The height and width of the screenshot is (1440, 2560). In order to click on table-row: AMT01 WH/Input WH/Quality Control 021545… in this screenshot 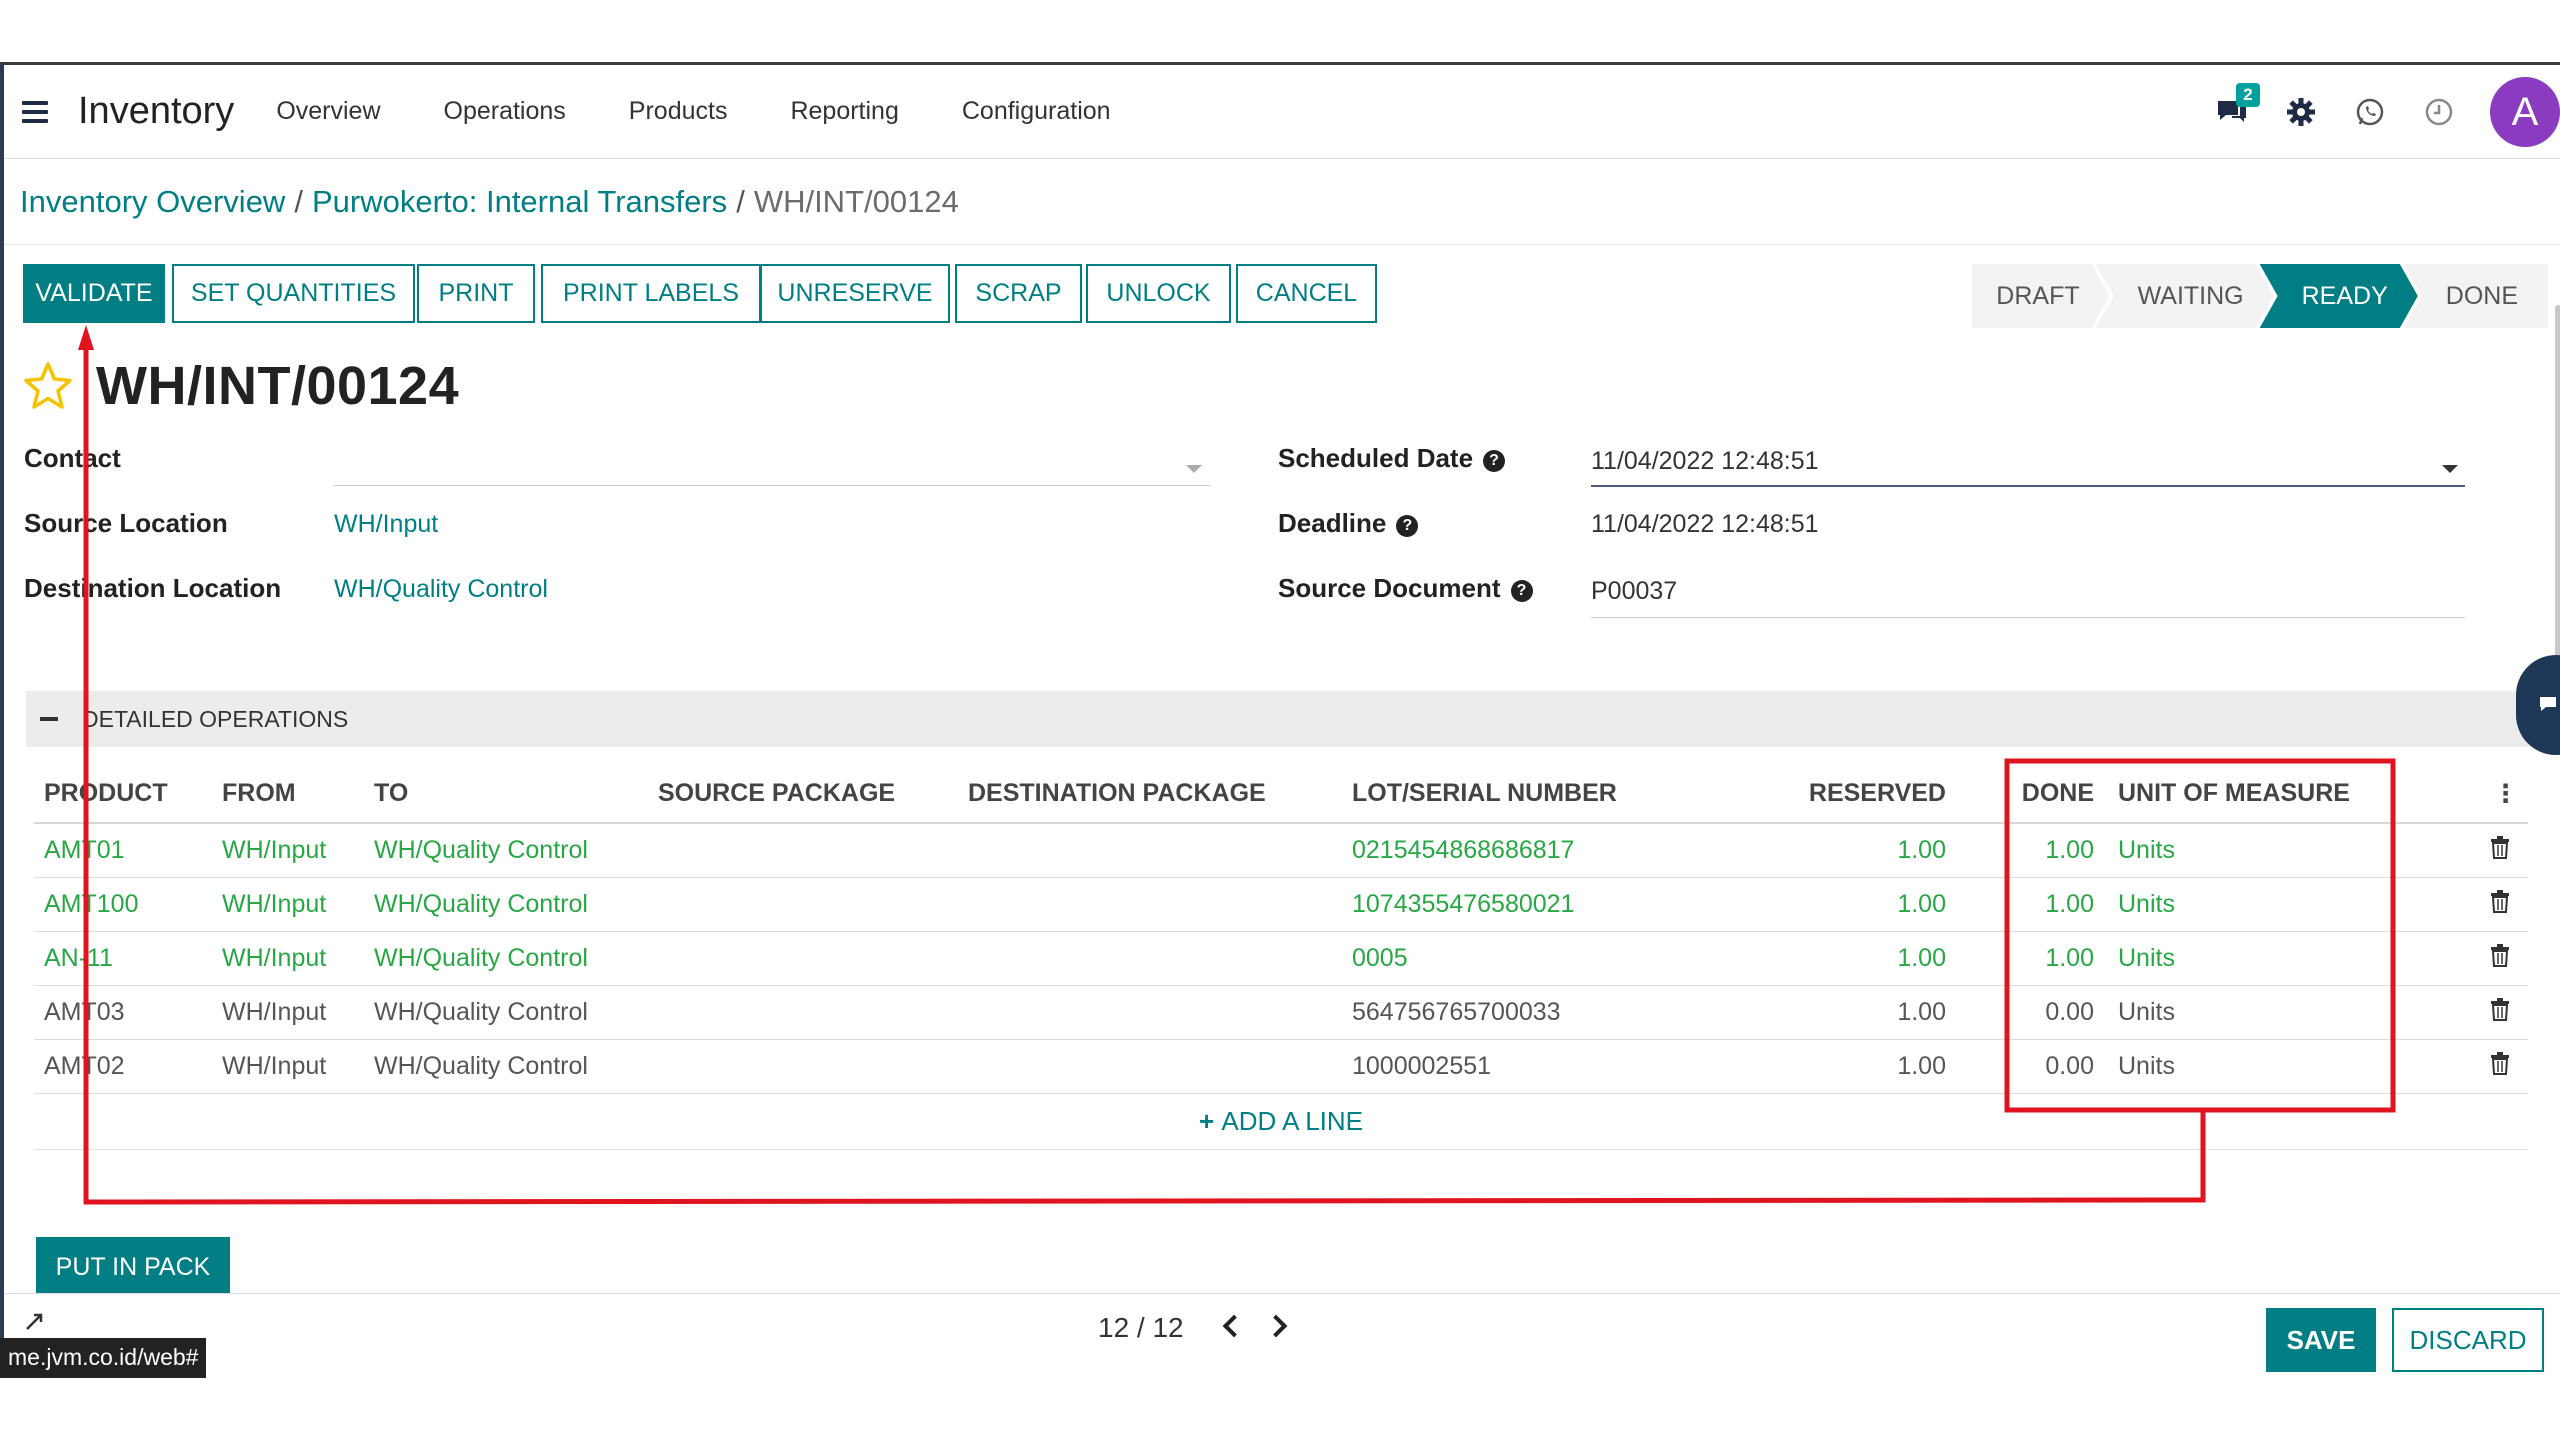, I will do `click(1281, 850)`.